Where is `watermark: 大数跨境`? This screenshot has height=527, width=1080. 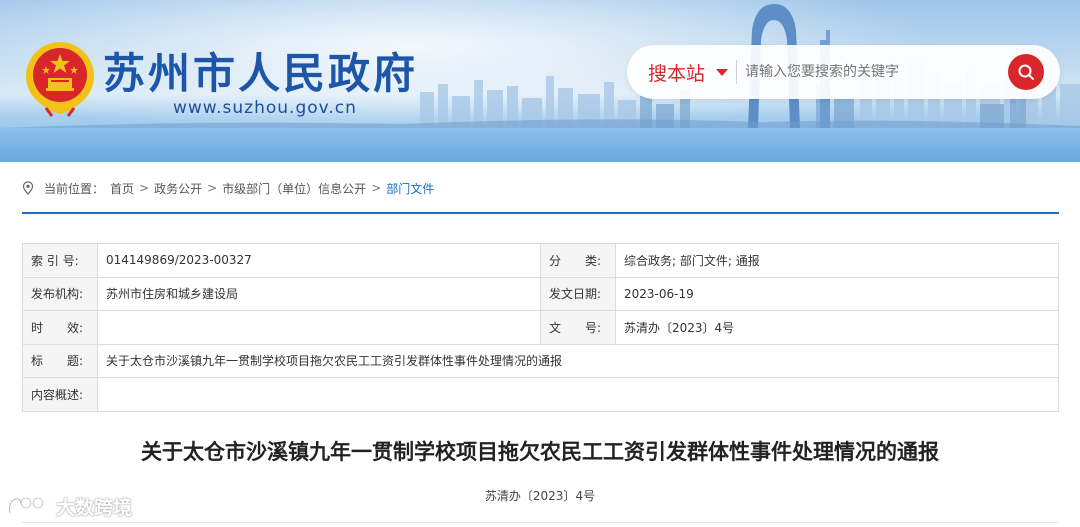 watermark: 大数跨境 is located at coordinates (69, 506).